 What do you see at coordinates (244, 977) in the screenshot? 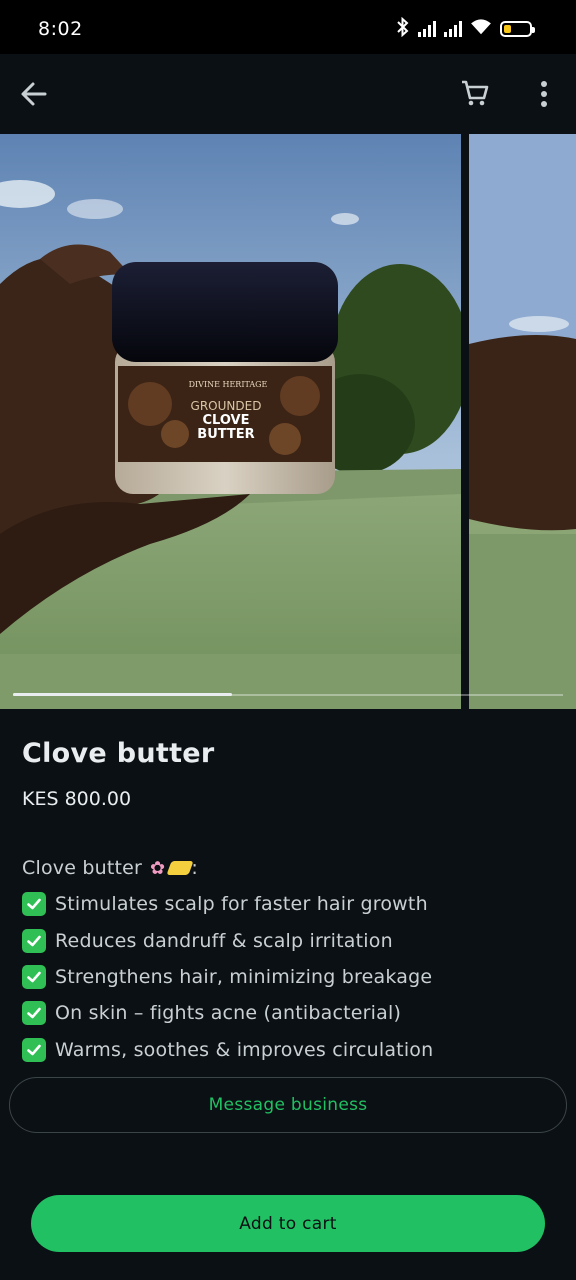
I see `bullet-text: Strengthens hair, minimizing breakage` at bounding box center [244, 977].